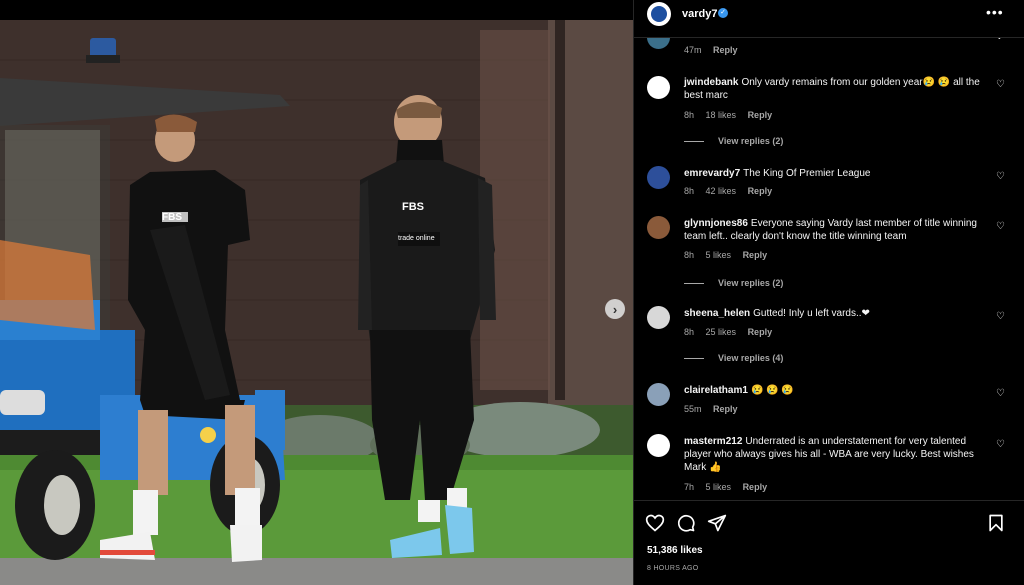 The width and height of the screenshot is (1024, 585). What do you see at coordinates (655, 523) in the screenshot?
I see `heart-icon` at bounding box center [655, 523].